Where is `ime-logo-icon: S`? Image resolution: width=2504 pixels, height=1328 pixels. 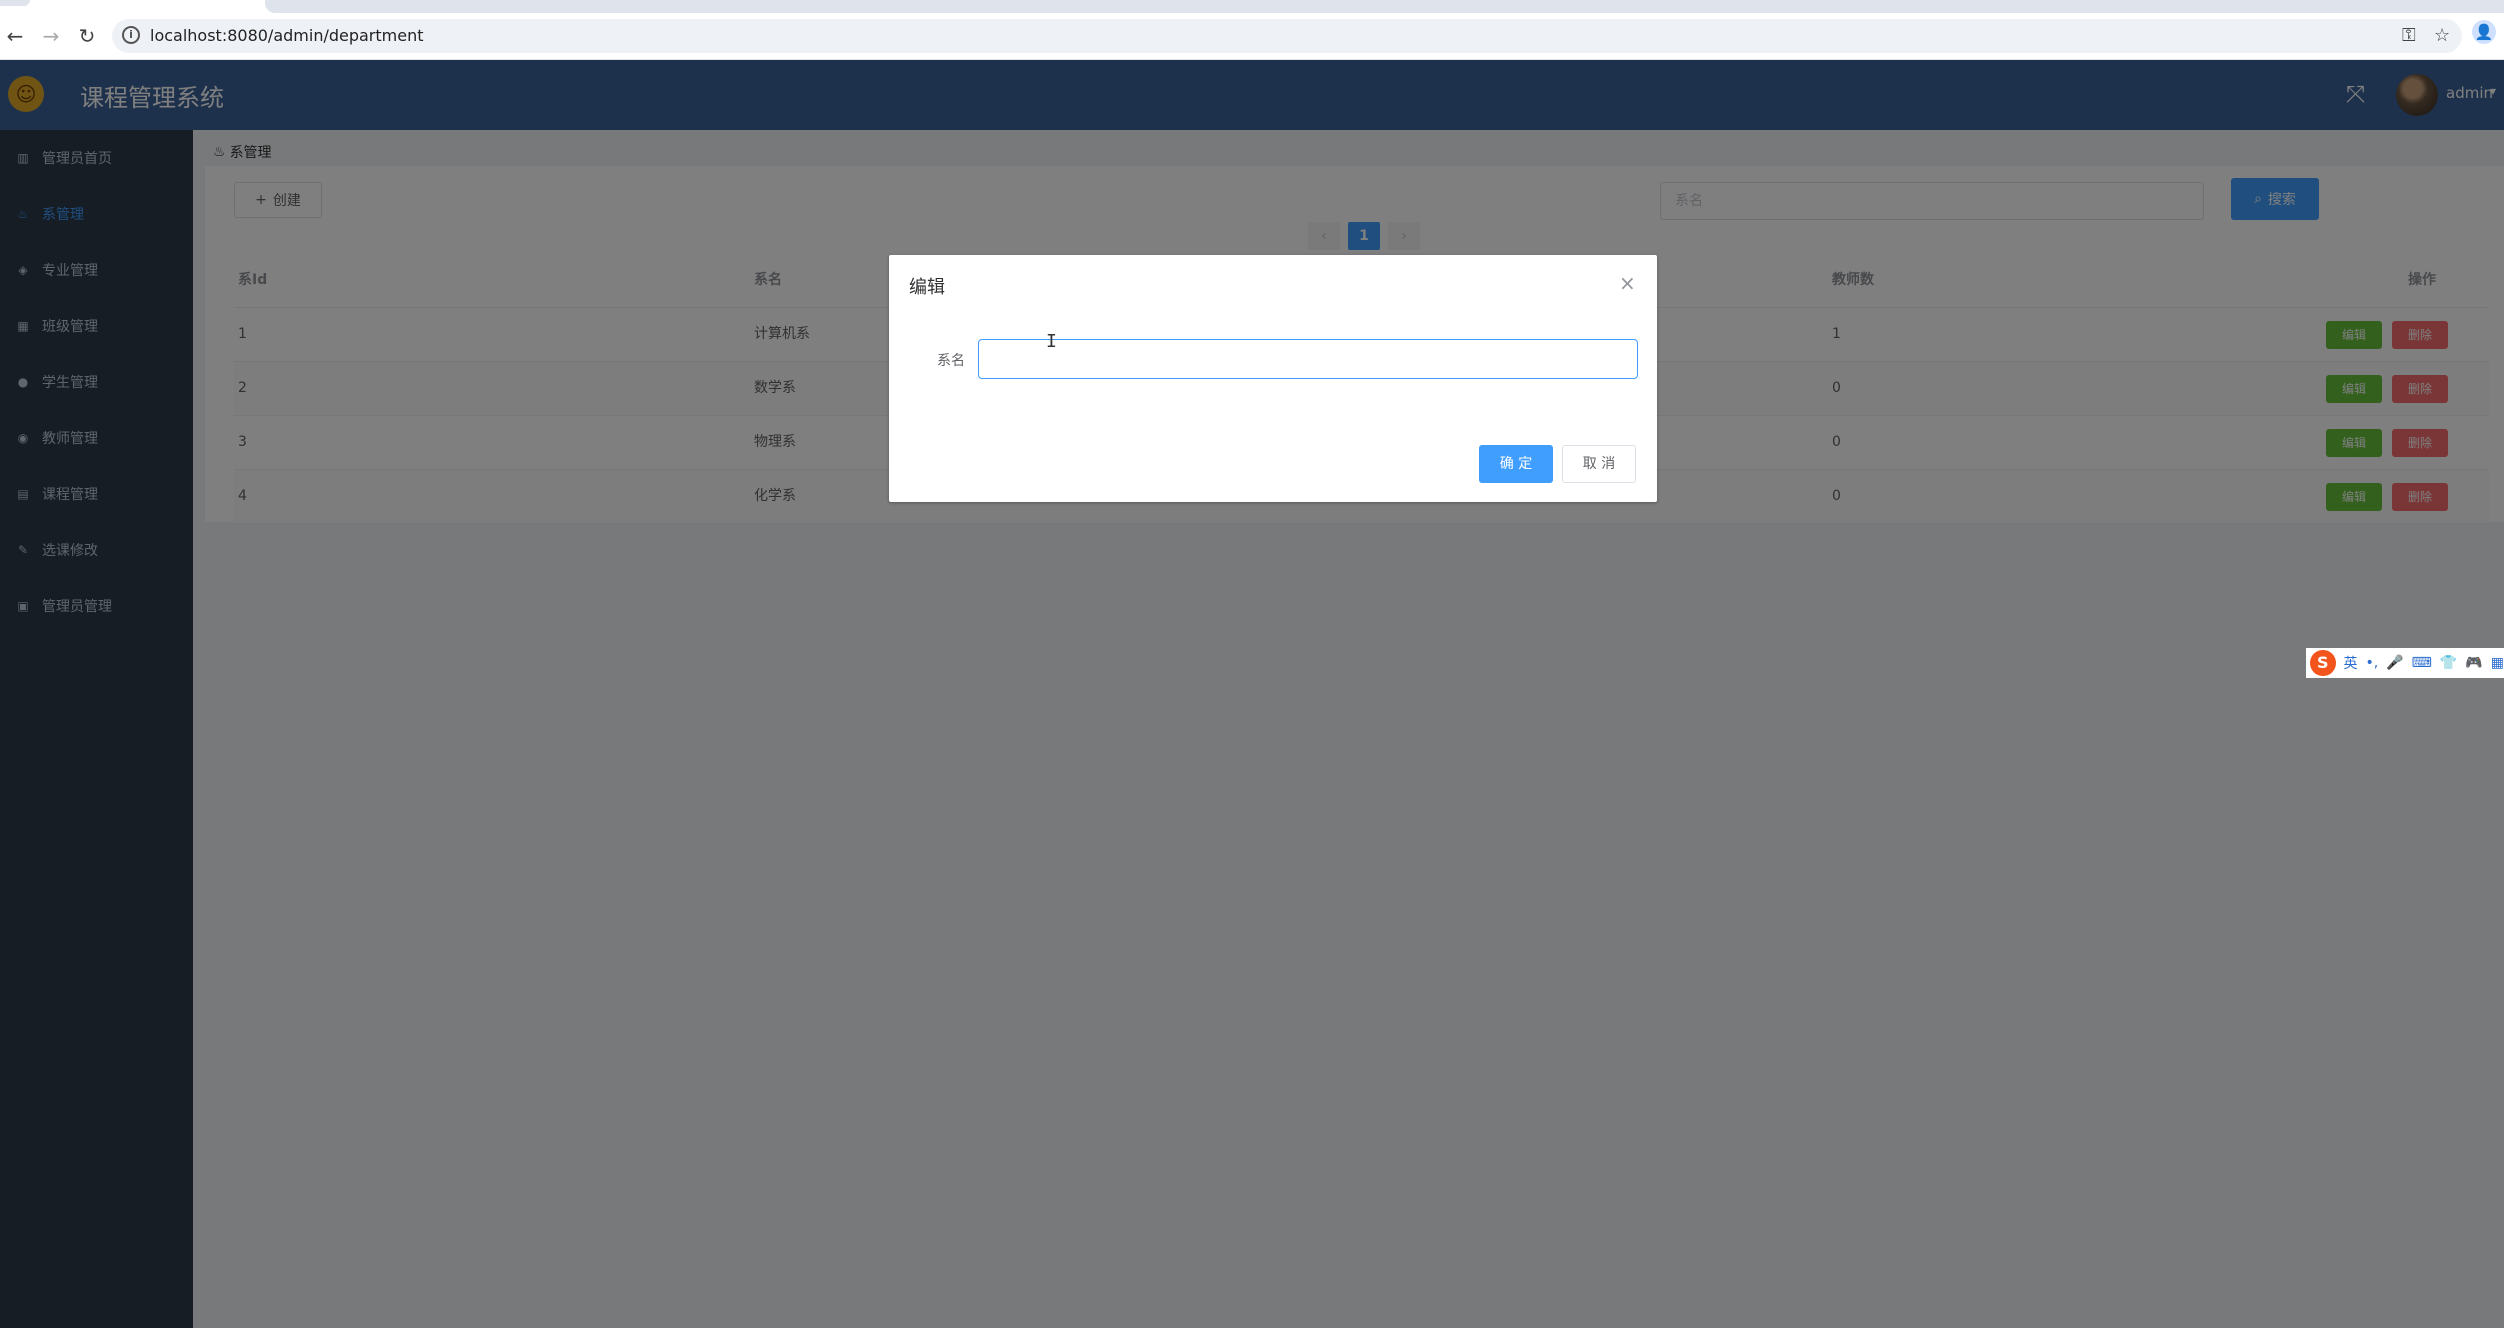
ime-logo-icon: S is located at coordinates (2323, 663).